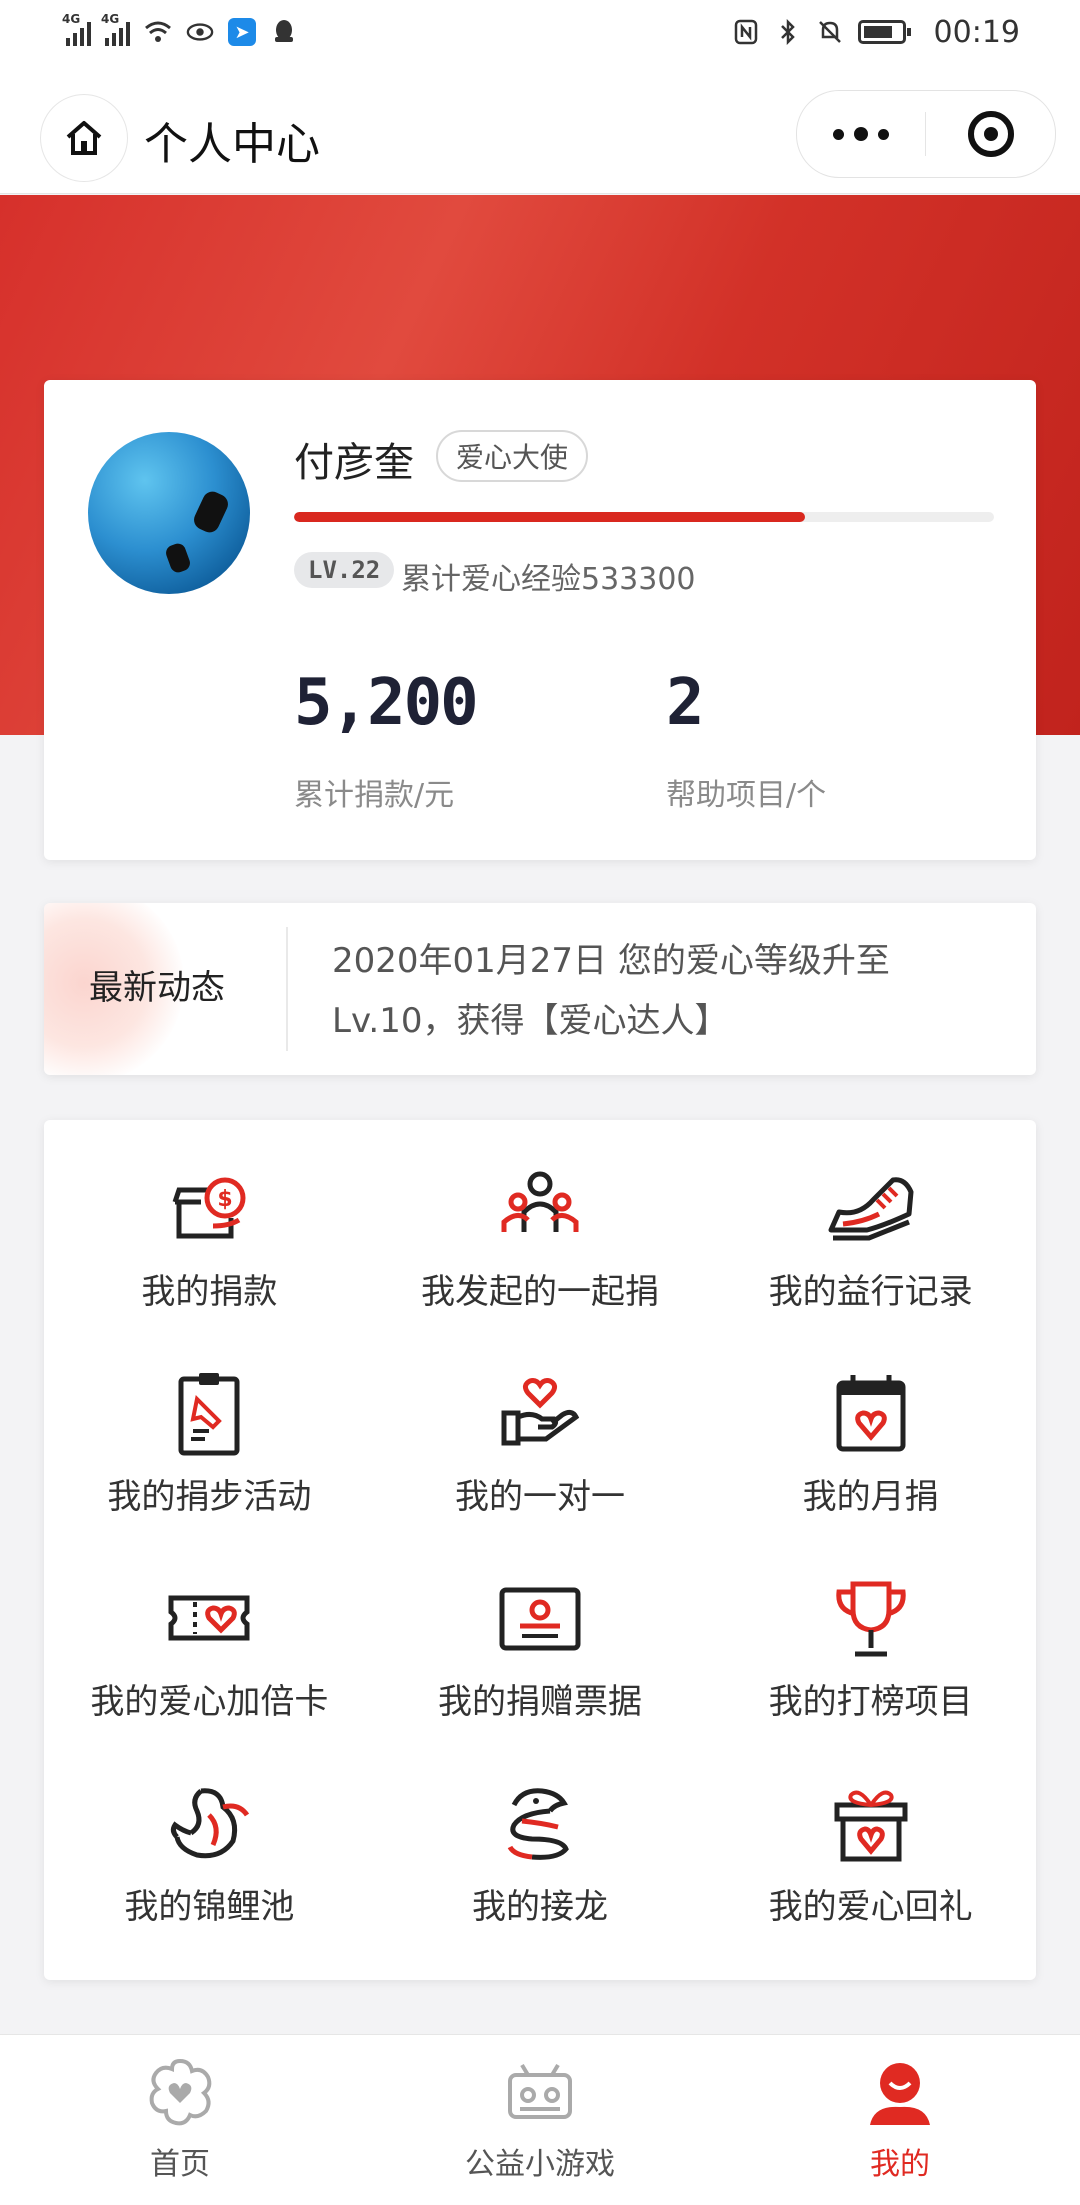  Describe the element at coordinates (539, 1292) in the screenshot. I see `menu-label: 我发起的一起捐` at that location.